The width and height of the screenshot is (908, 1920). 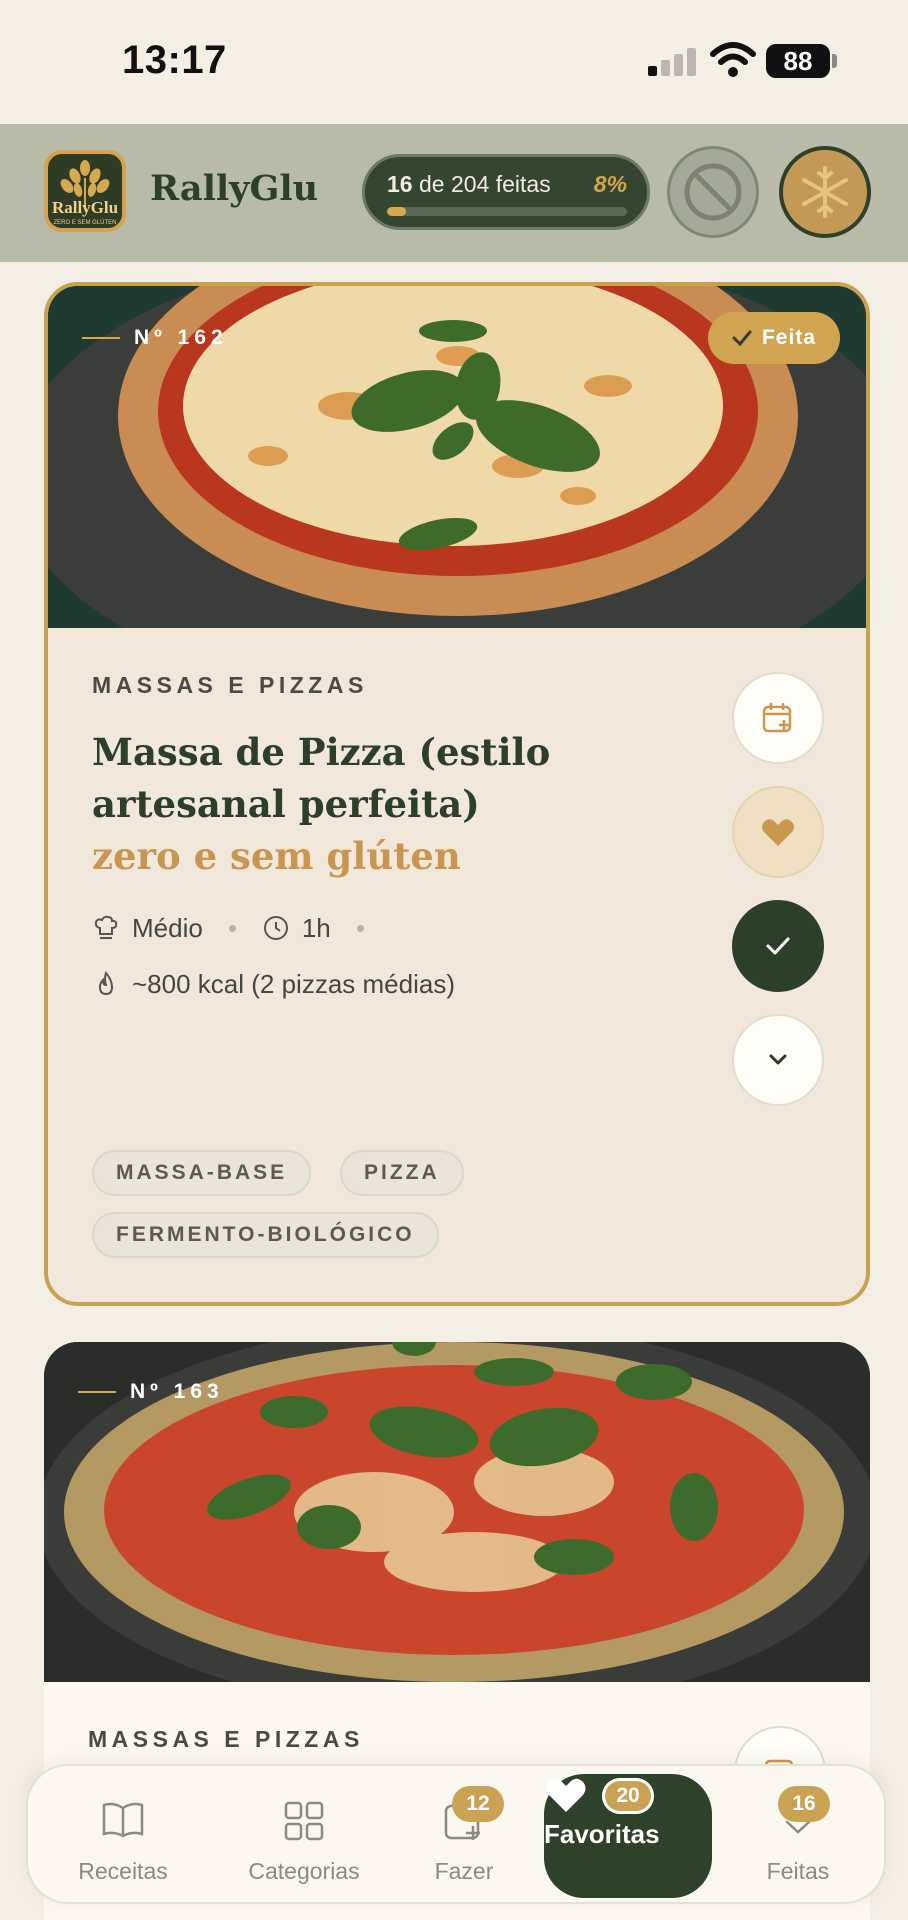 I want to click on nav-label: Categorias, so click(x=304, y=1871).